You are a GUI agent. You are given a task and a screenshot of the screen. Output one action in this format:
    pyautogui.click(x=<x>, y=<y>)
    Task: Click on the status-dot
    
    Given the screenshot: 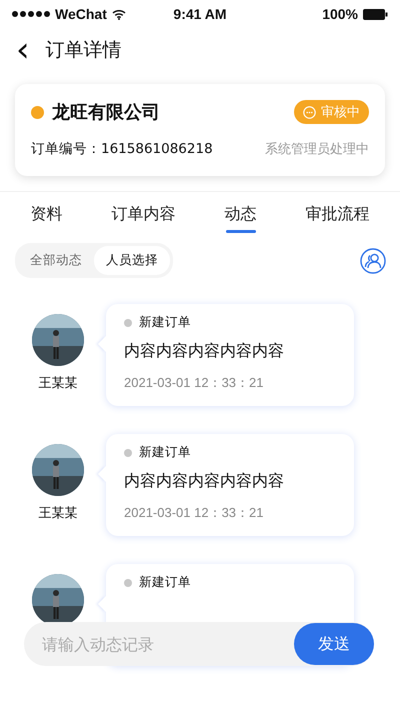 What is the action you would take?
    pyautogui.click(x=37, y=112)
    